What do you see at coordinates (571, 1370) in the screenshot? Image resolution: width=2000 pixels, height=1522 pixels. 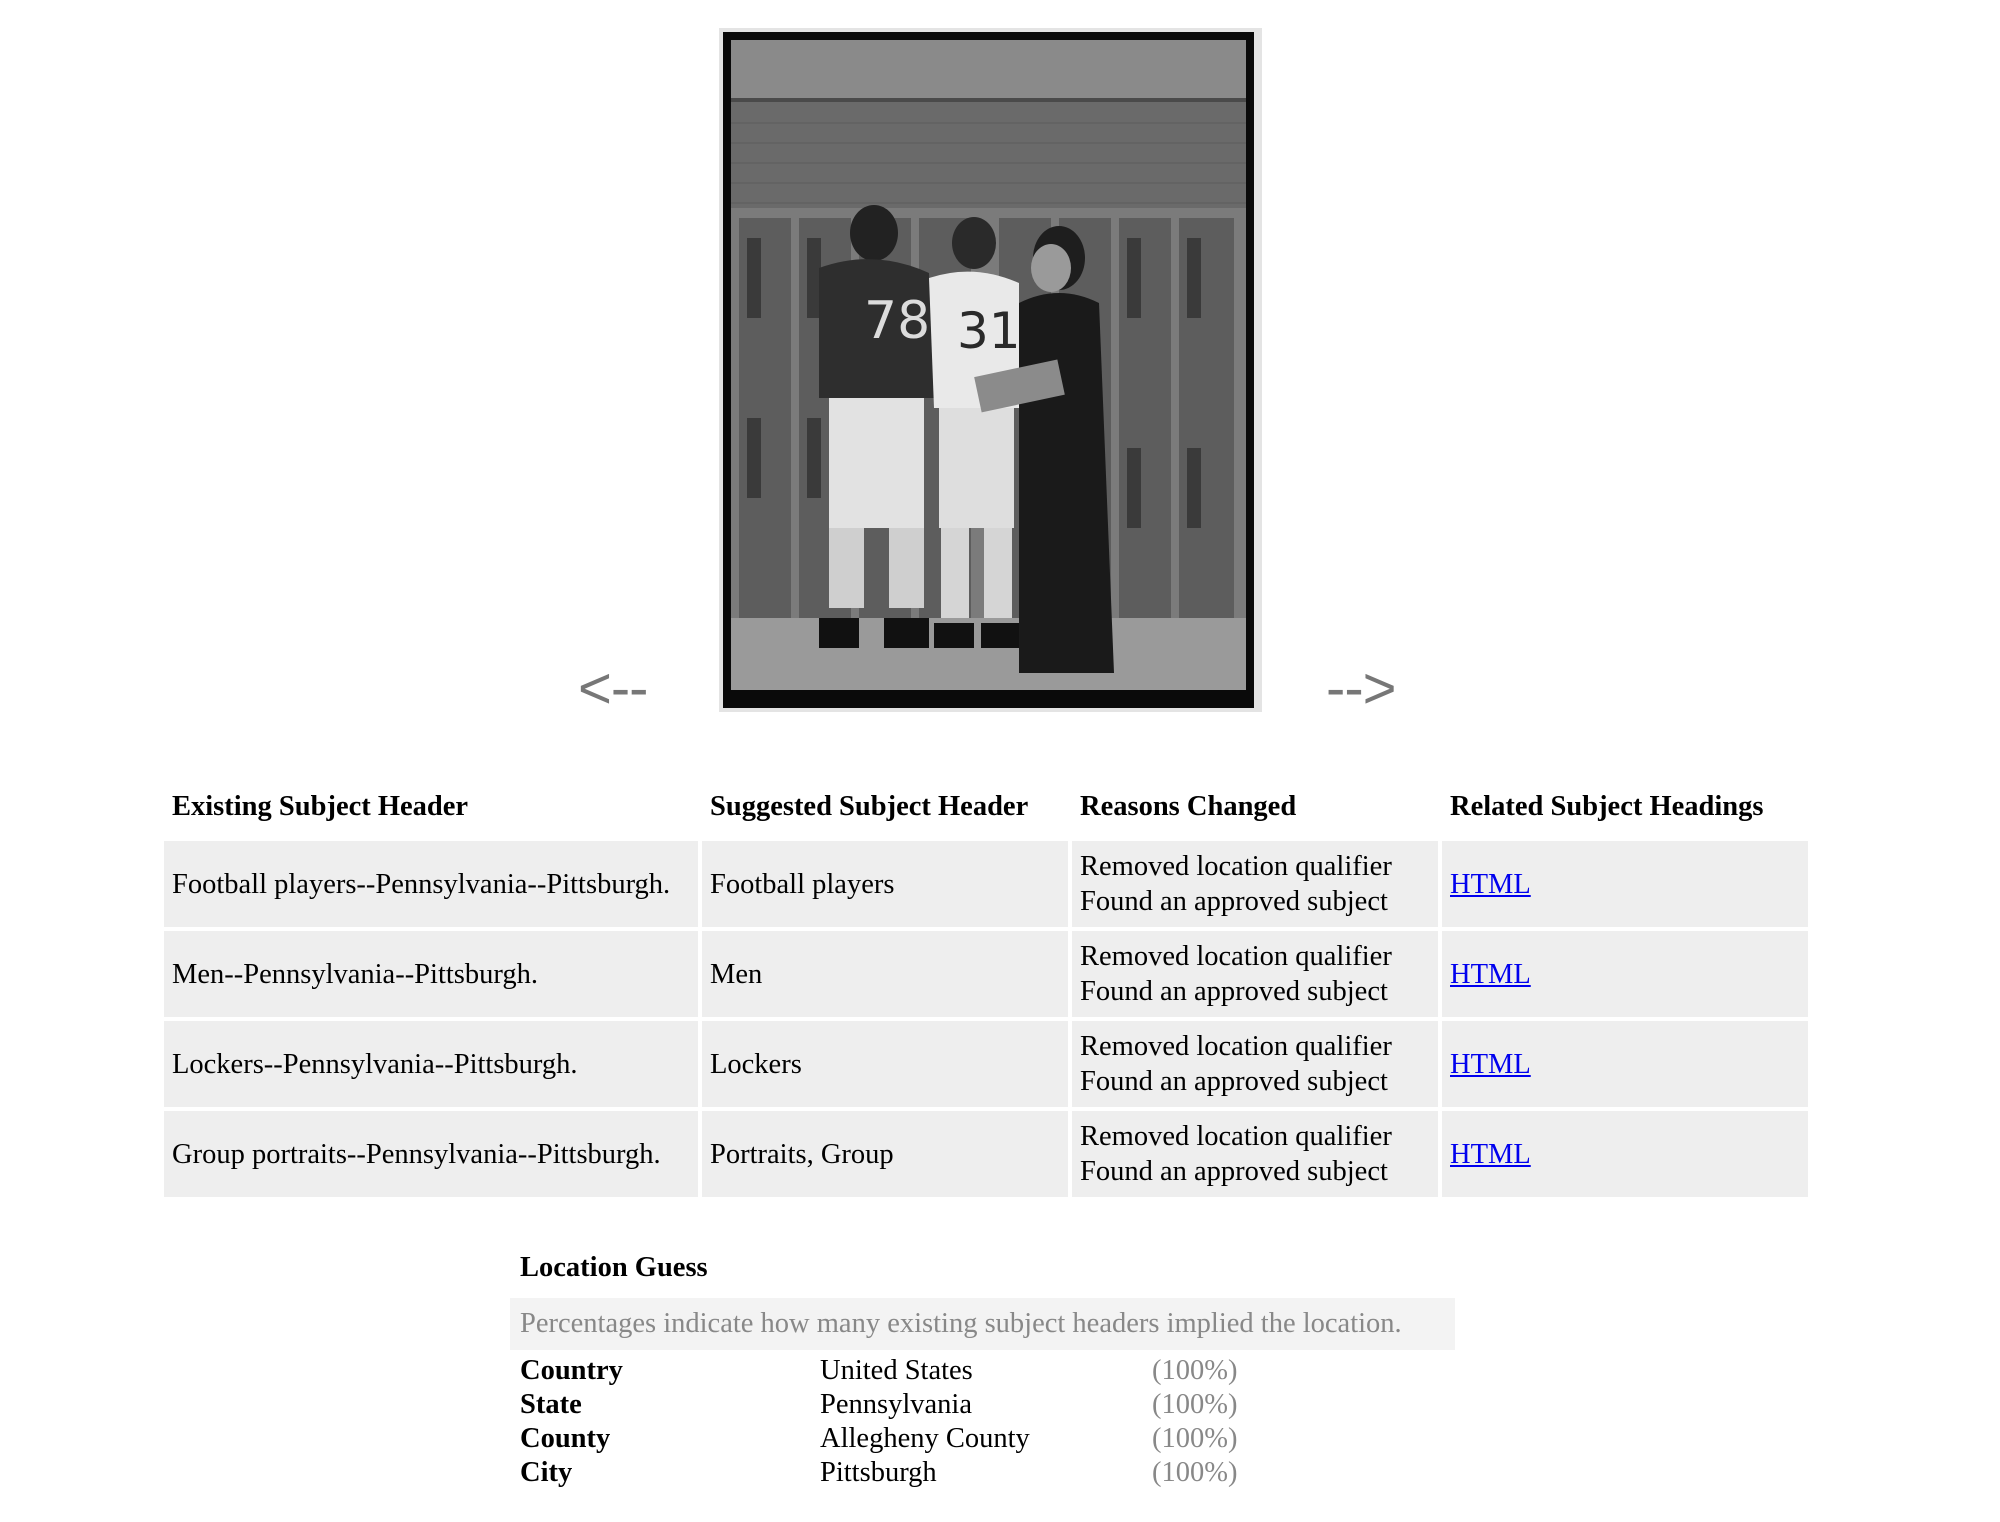 I see `location-label: Country` at bounding box center [571, 1370].